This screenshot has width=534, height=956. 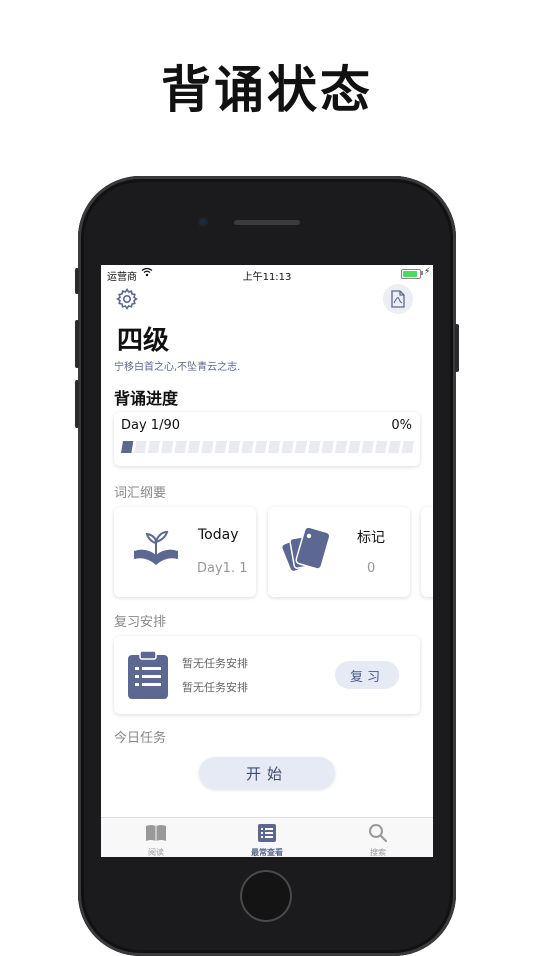 I want to click on progress-card: Day 1/90 0%, so click(x=267, y=439).